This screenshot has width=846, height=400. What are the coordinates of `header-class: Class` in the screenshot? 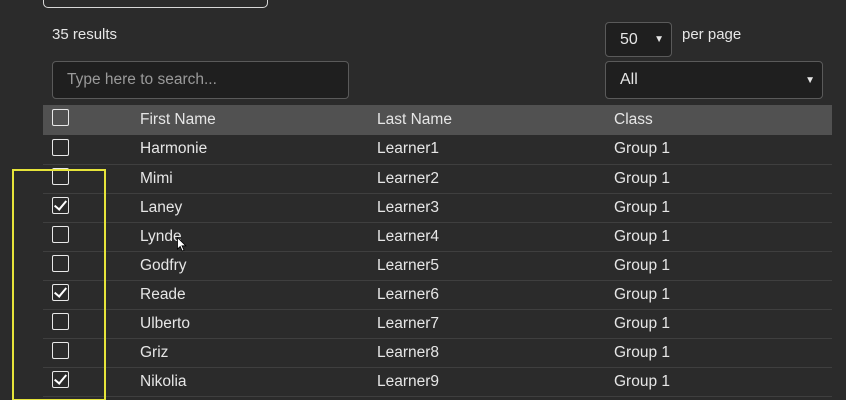 It's located at (723, 120).